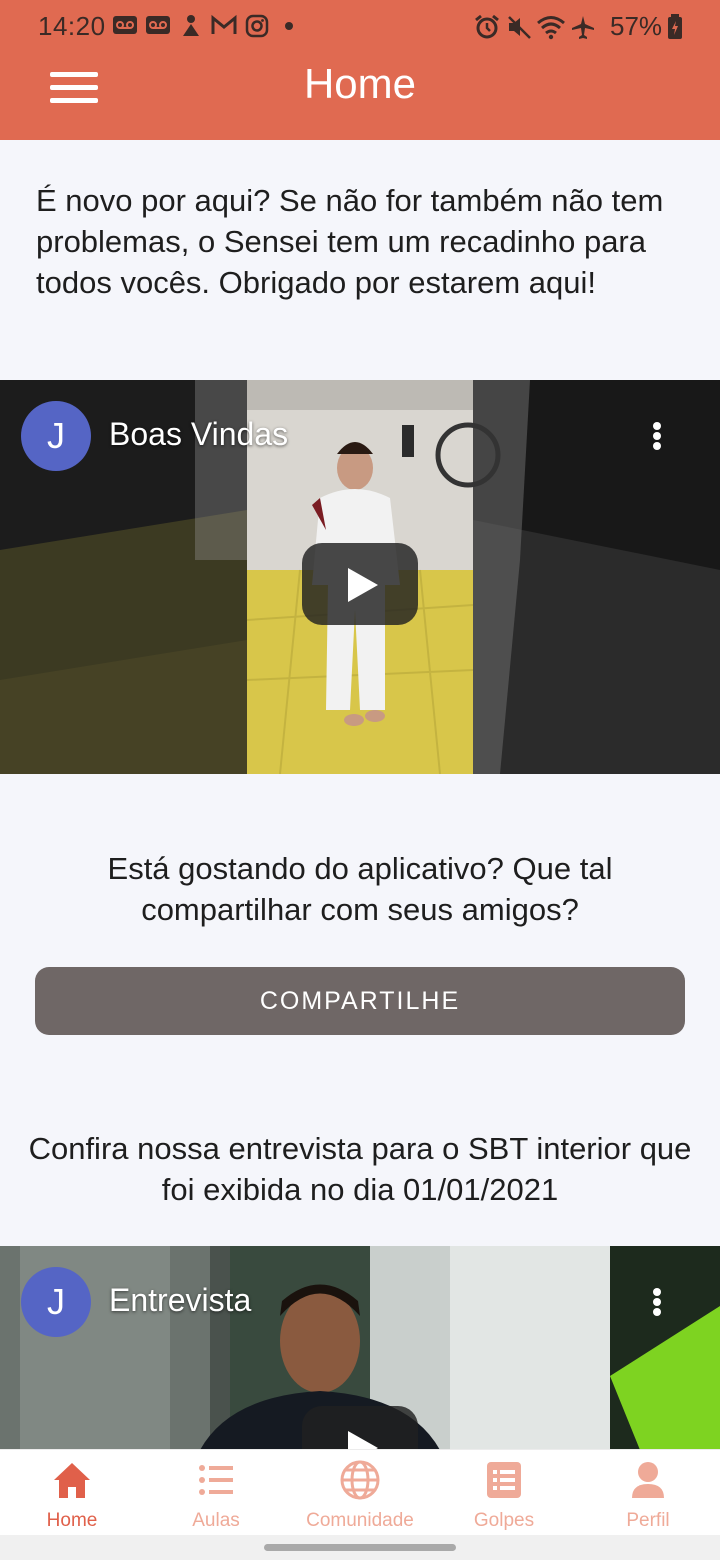 The image size is (720, 1560). What do you see at coordinates (360, 1520) in the screenshot?
I see `nav-label: Comunidade` at bounding box center [360, 1520].